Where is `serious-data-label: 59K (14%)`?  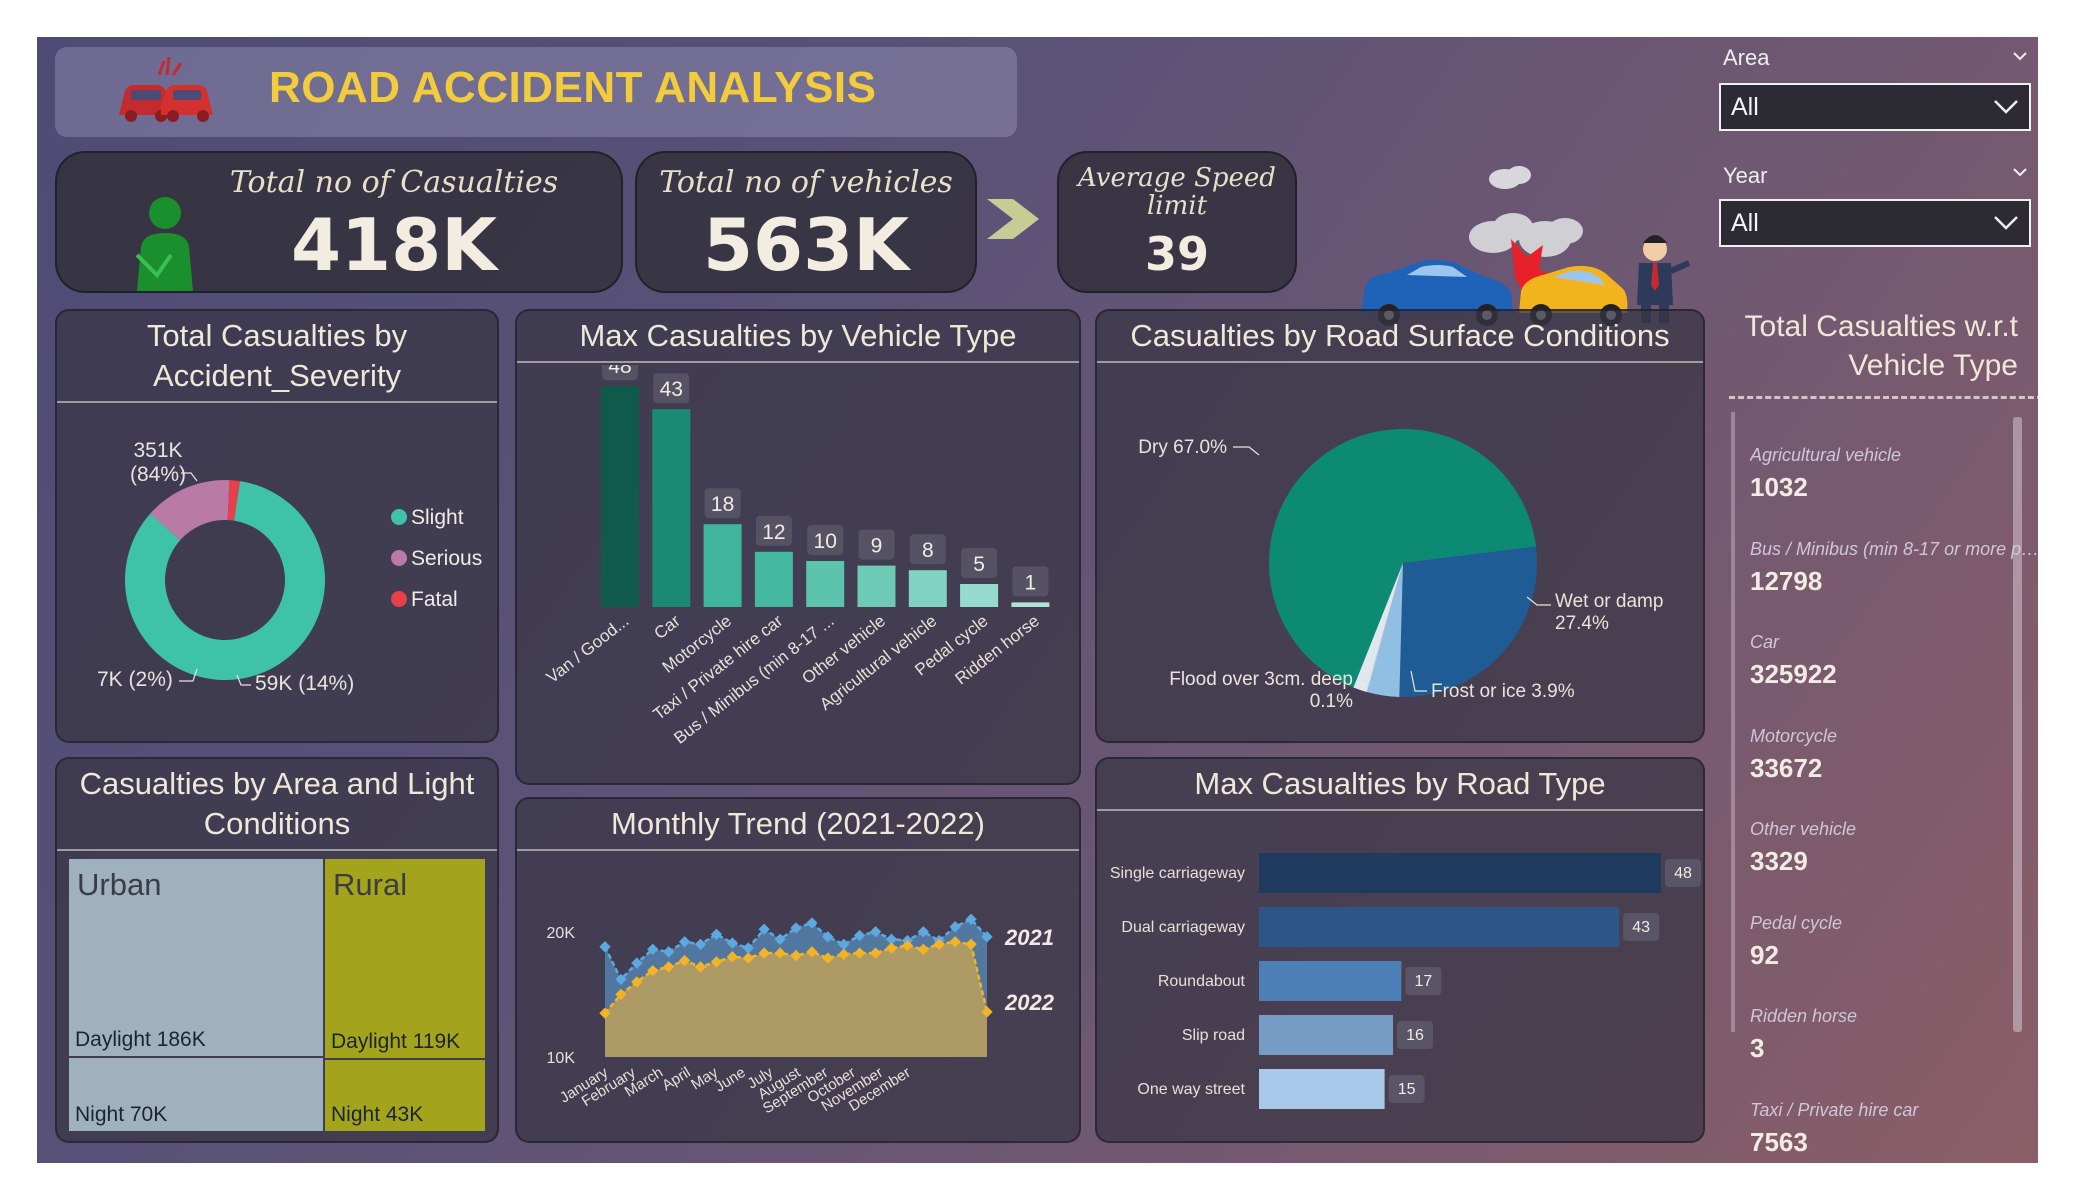 serious-data-label: 59K (14%) is located at coordinates (304, 683).